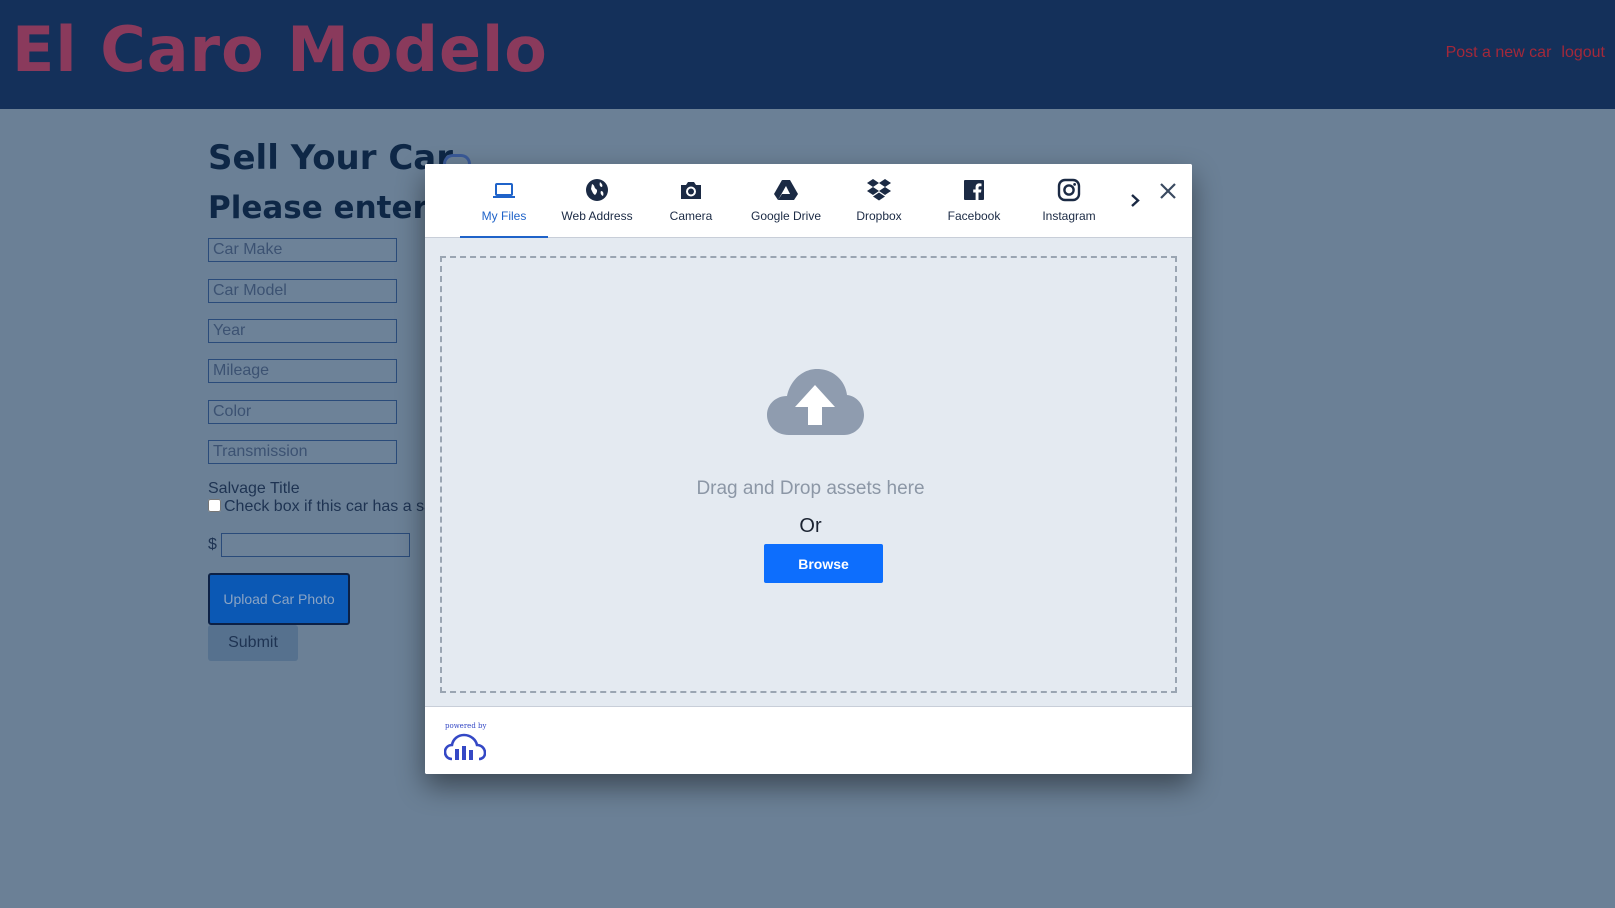  Describe the element at coordinates (214, 505) in the screenshot. I see `salvage-checkbox` at that location.